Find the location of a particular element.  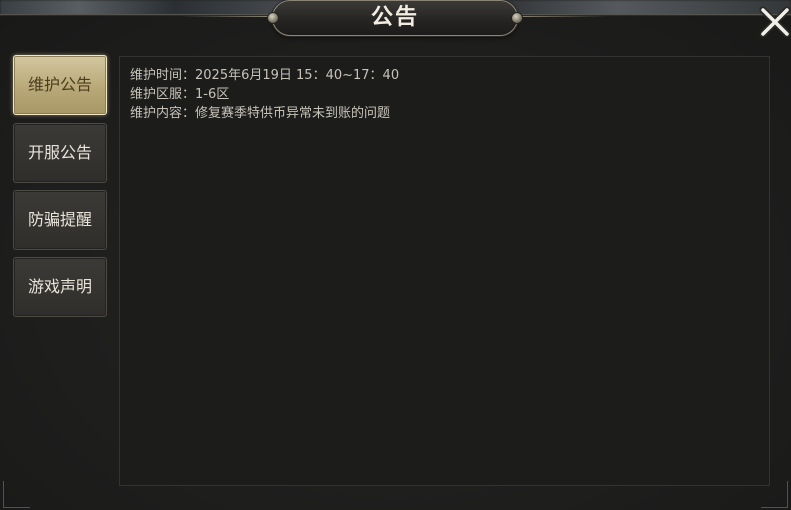

title-plaque: 公告 is located at coordinates (395, 18).